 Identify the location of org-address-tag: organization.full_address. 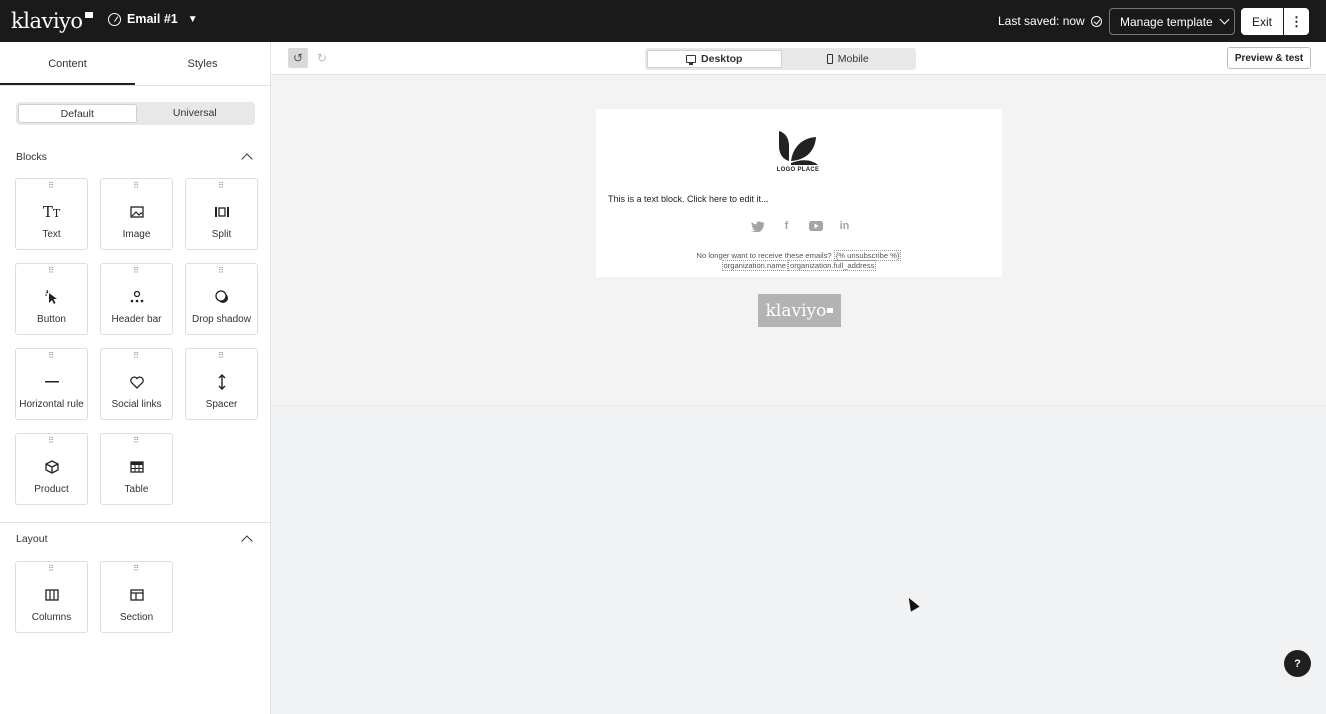
(832, 265).